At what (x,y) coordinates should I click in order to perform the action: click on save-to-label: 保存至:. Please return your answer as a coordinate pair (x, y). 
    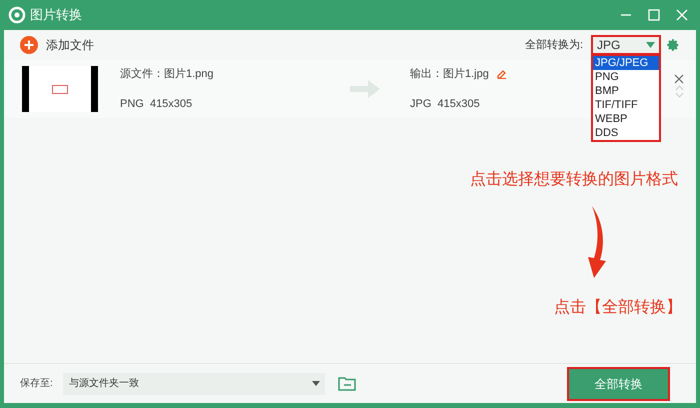
    Looking at the image, I should click on (36, 384).